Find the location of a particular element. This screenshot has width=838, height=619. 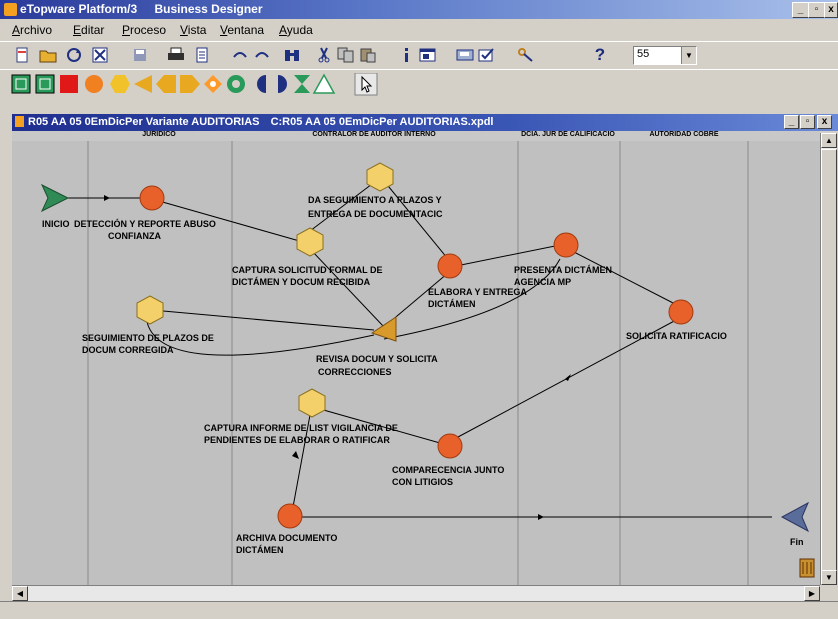

save-as-icon is located at coordinates (465, 55).